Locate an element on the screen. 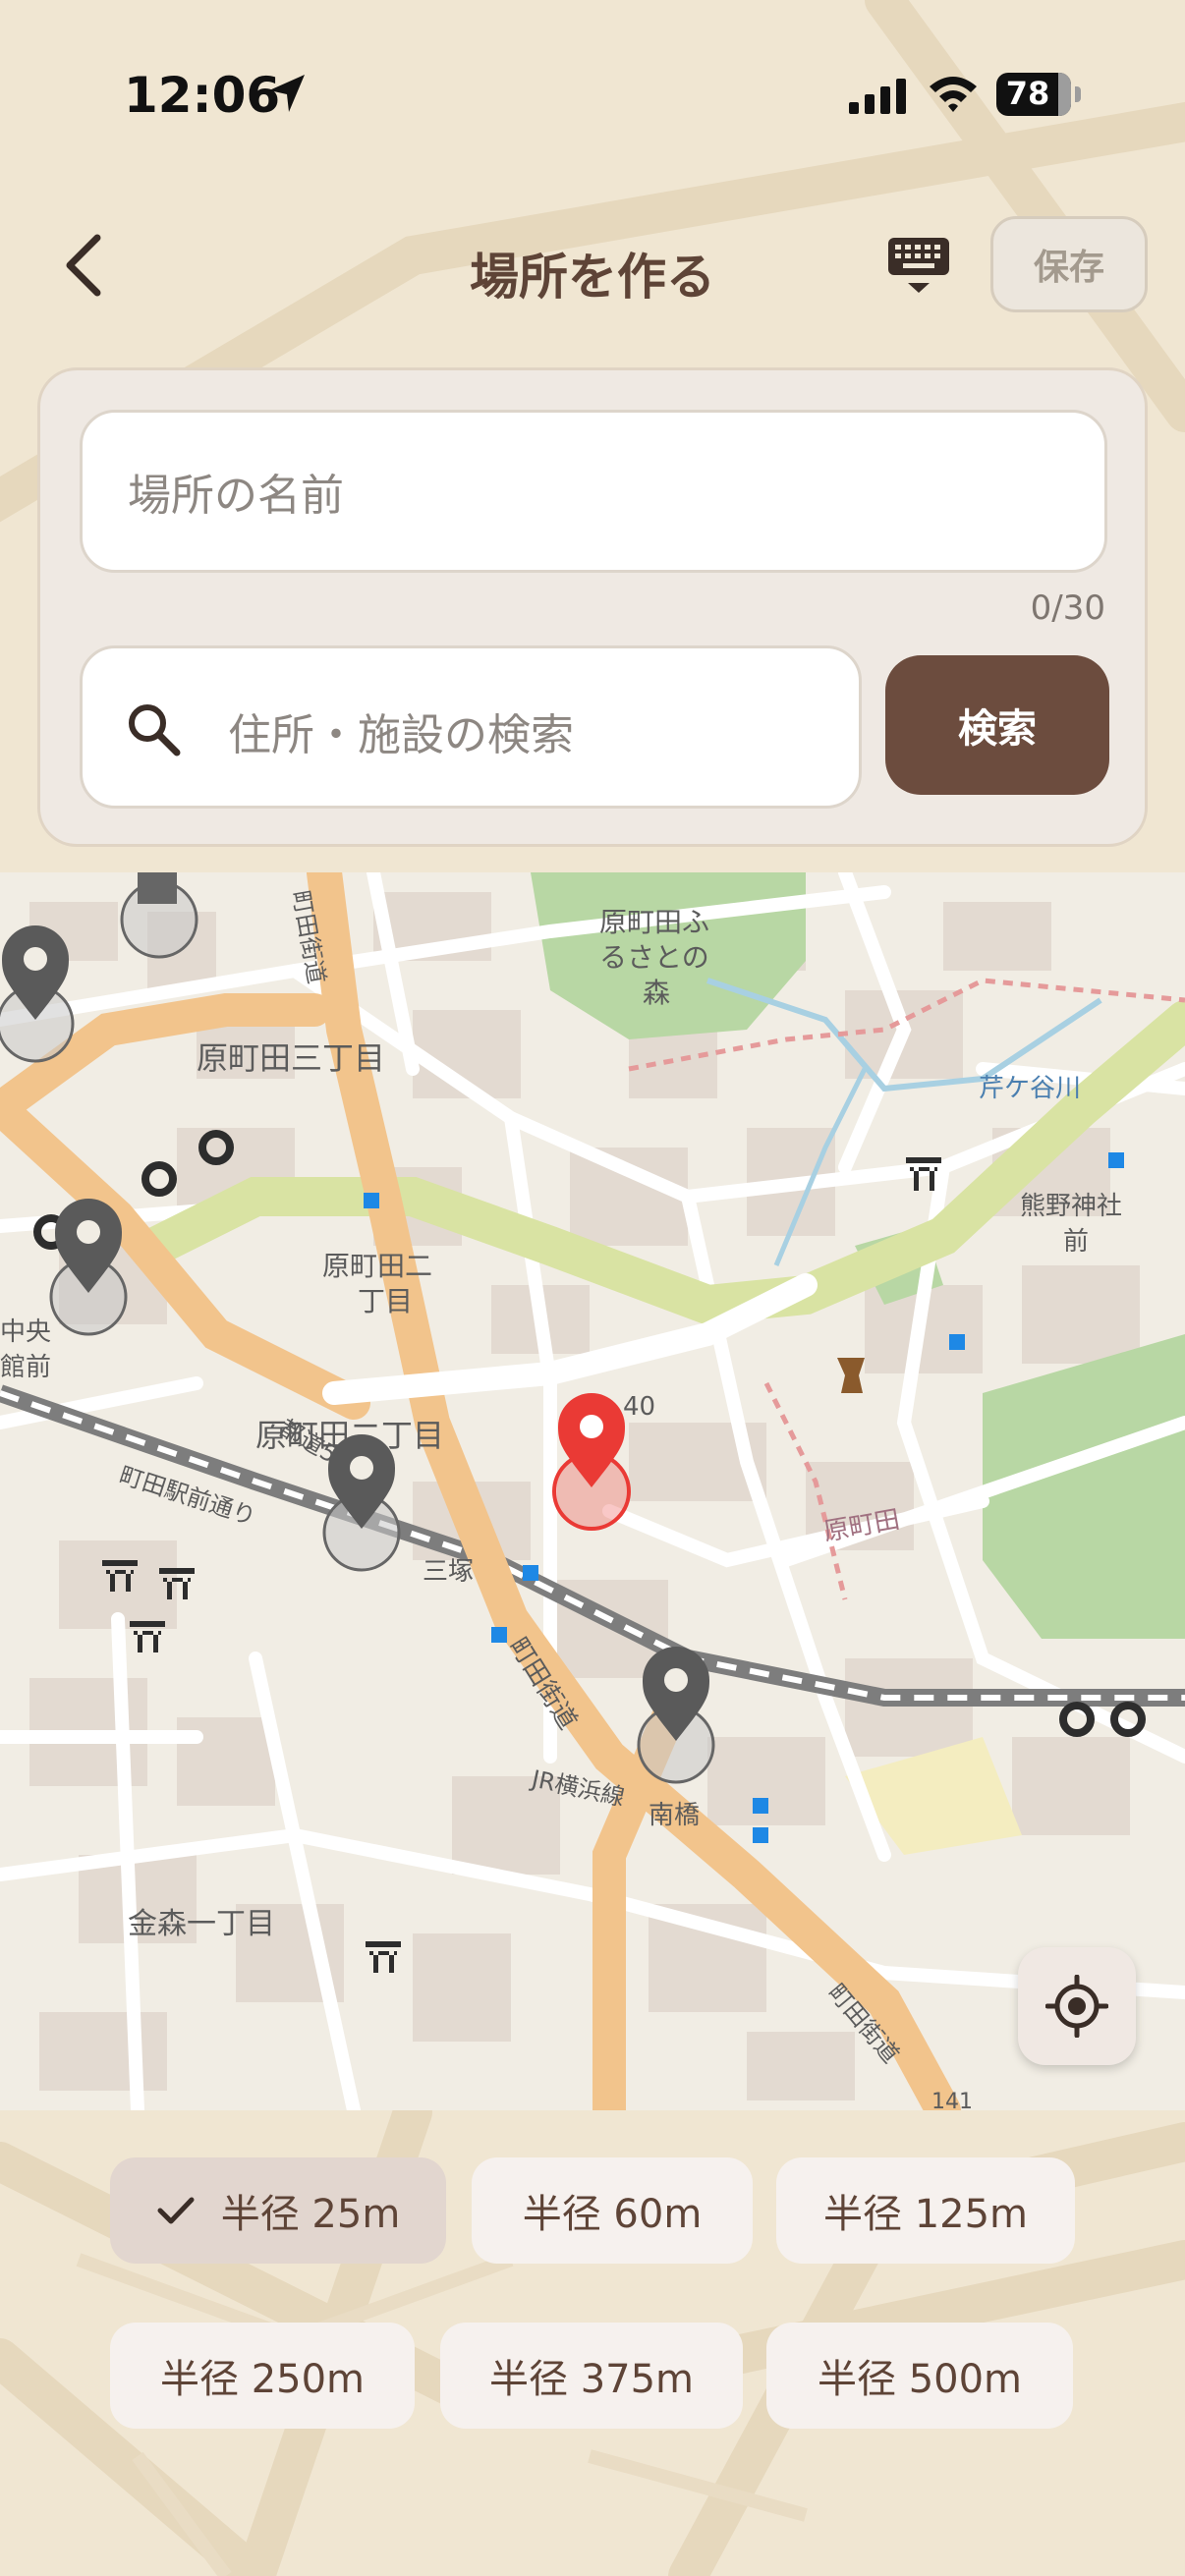 This screenshot has width=1185, height=2576. map-label: 中央 is located at coordinates (26, 1332).